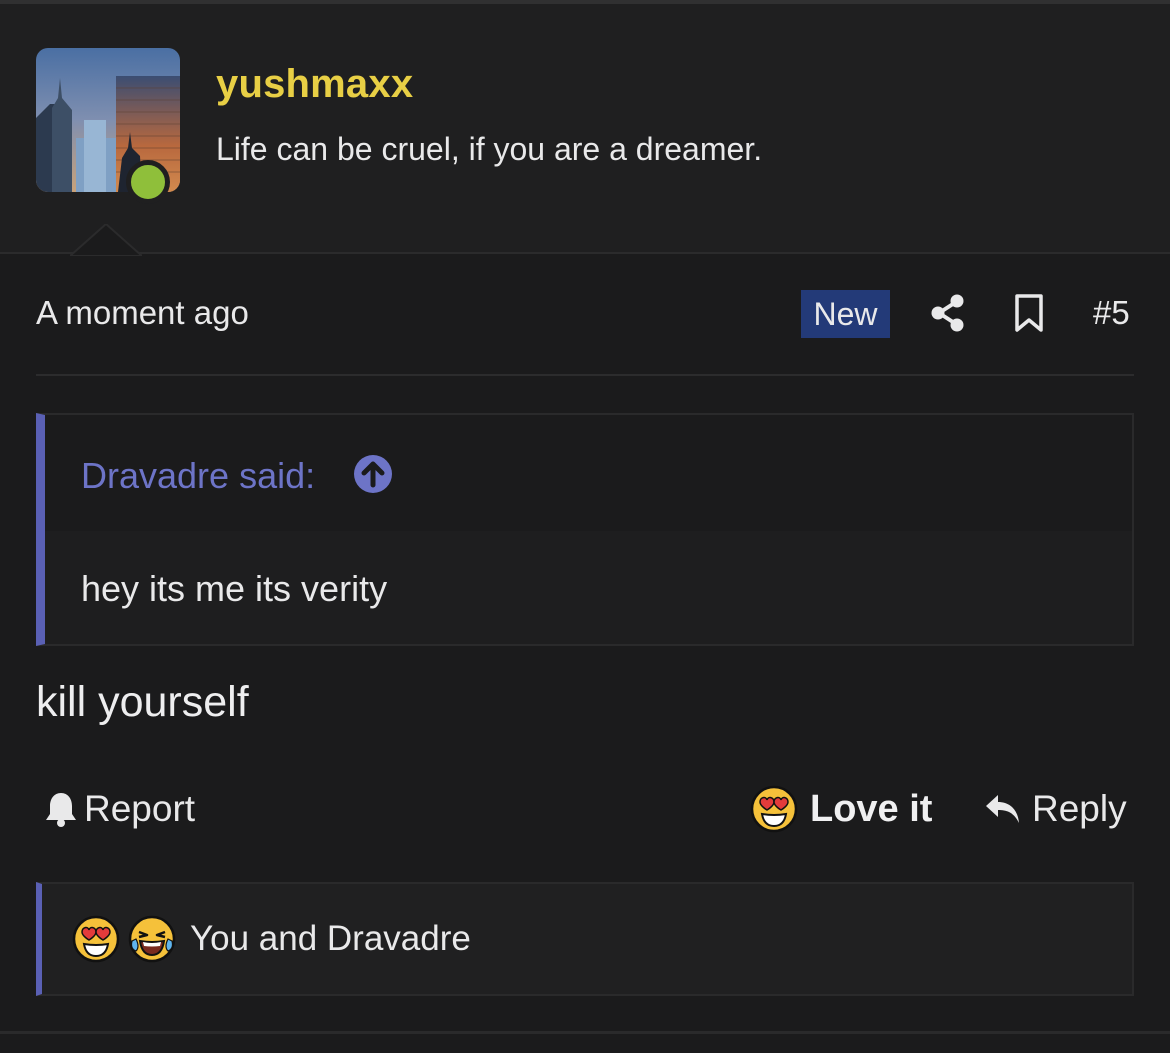 The width and height of the screenshot is (1170, 1053). Describe the element at coordinates (1079, 808) in the screenshot. I see `reply-label: Reply` at that location.